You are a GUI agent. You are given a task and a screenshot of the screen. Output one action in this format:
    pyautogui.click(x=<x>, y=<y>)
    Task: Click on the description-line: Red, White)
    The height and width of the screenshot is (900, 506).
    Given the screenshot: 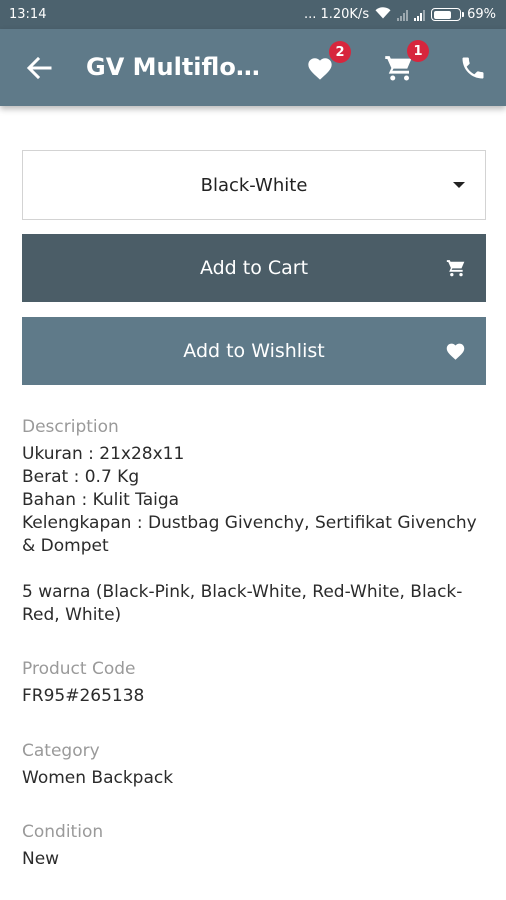 What is the action you would take?
    pyautogui.click(x=72, y=615)
    